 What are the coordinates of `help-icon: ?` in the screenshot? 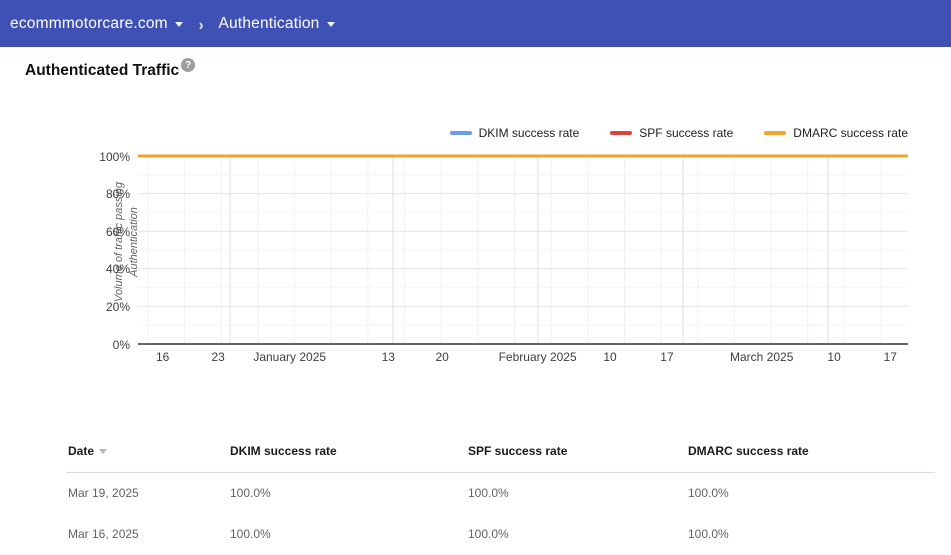 It's located at (188, 65).